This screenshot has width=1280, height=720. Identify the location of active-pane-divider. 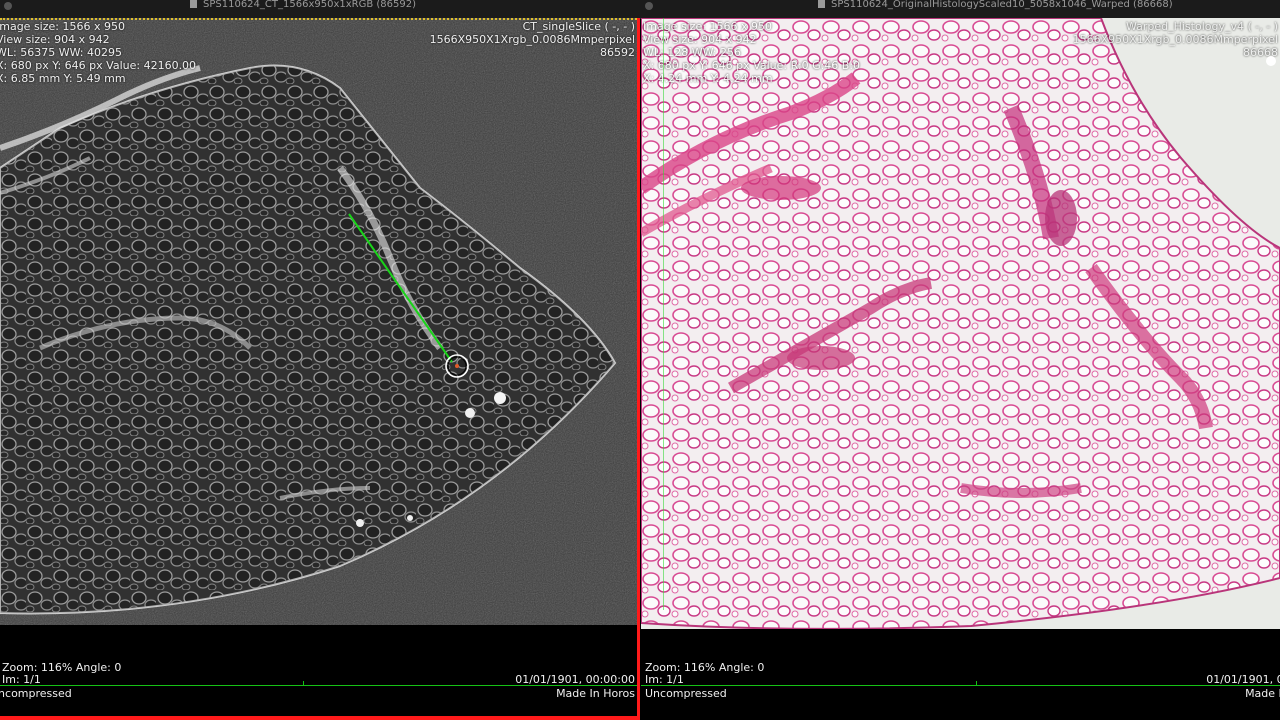
(638, 369).